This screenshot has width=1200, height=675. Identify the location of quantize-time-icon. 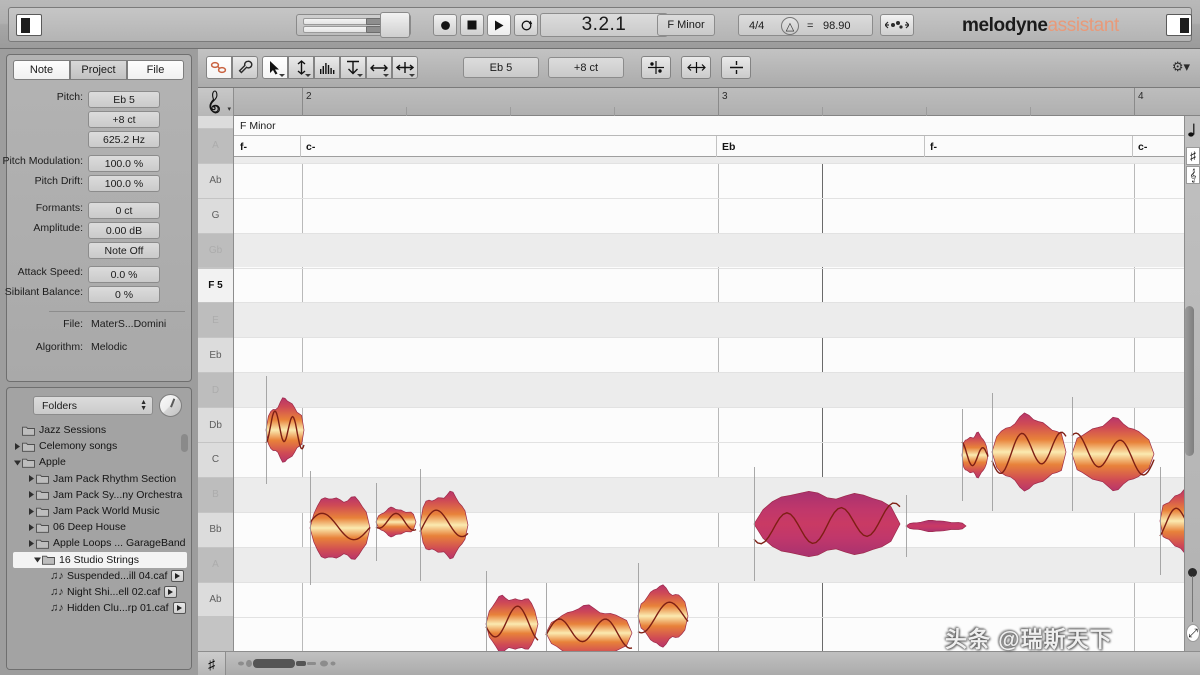
(696, 67).